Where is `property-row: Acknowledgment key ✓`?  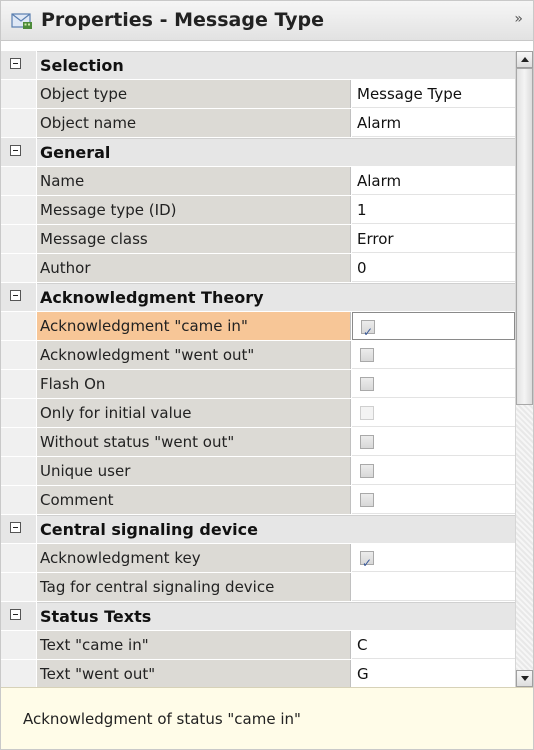
property-row: Acknowledgment key ✓ is located at coordinates (258, 558).